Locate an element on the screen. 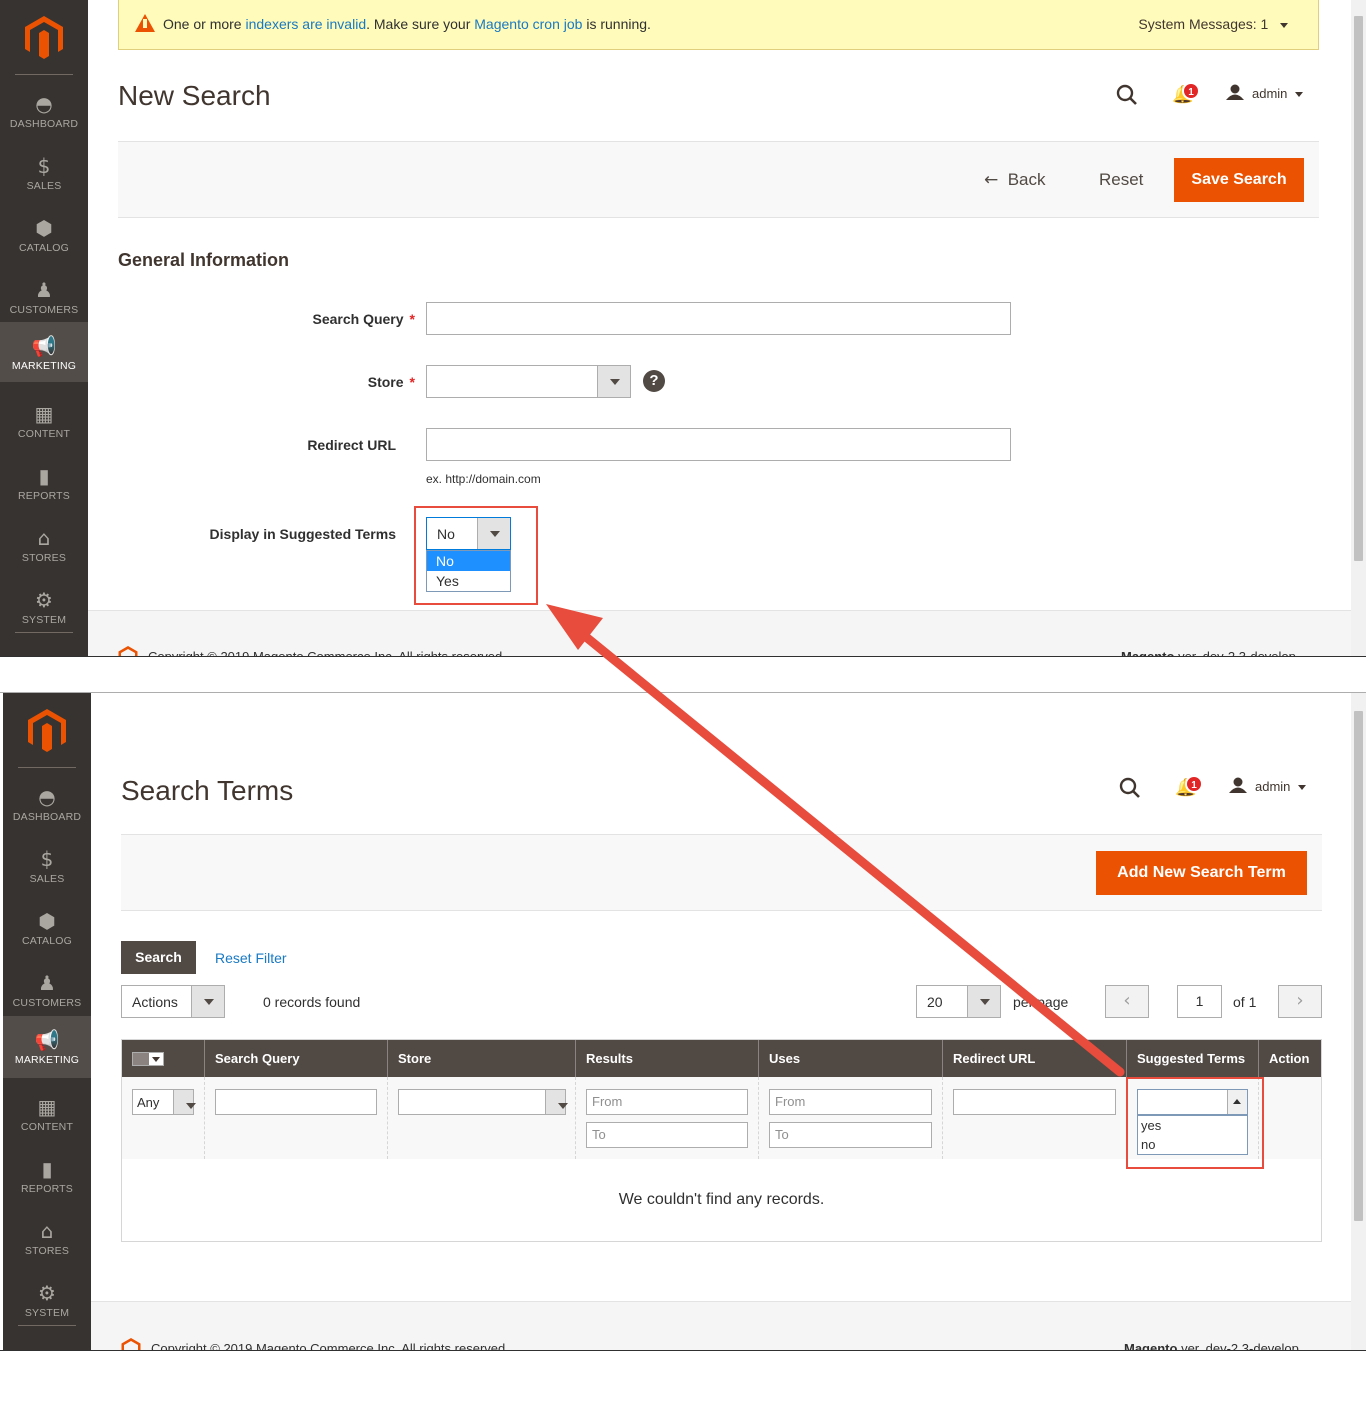 The height and width of the screenshot is (1422, 1366). annotation-box-bottom is located at coordinates (1195, 1123).